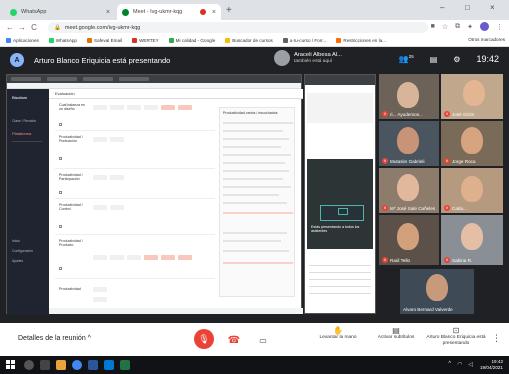  What do you see at coordinates (51, 40) in the screenshot?
I see `whatsapp-icon` at bounding box center [51, 40].